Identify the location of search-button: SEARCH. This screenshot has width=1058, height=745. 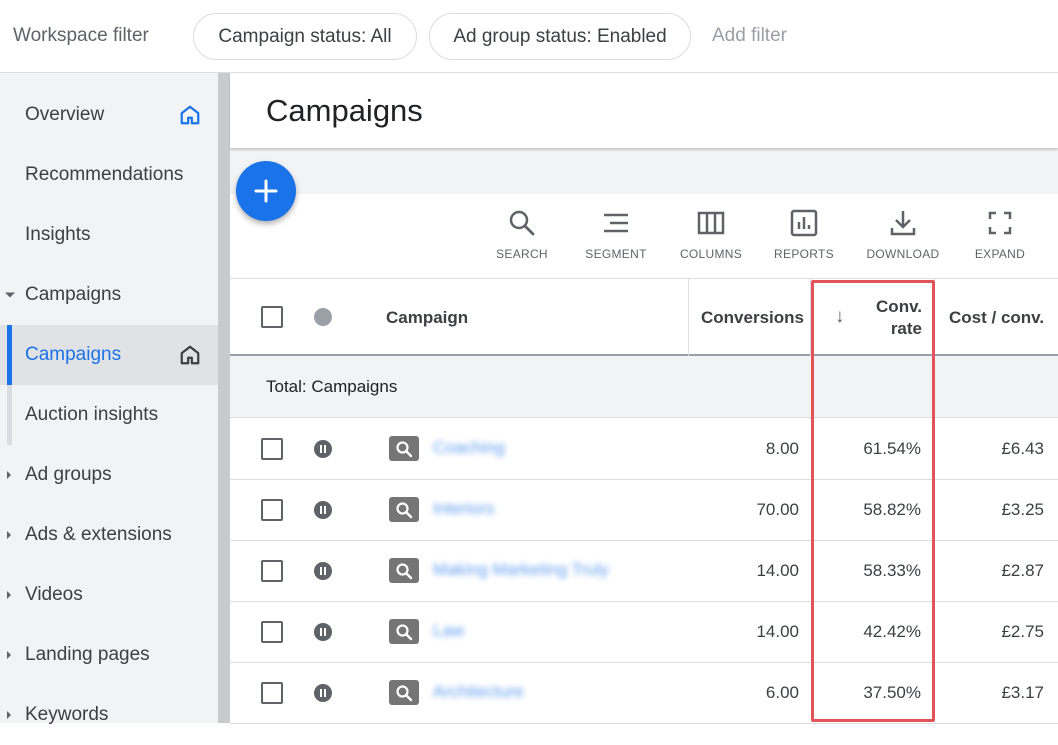
(522, 234).